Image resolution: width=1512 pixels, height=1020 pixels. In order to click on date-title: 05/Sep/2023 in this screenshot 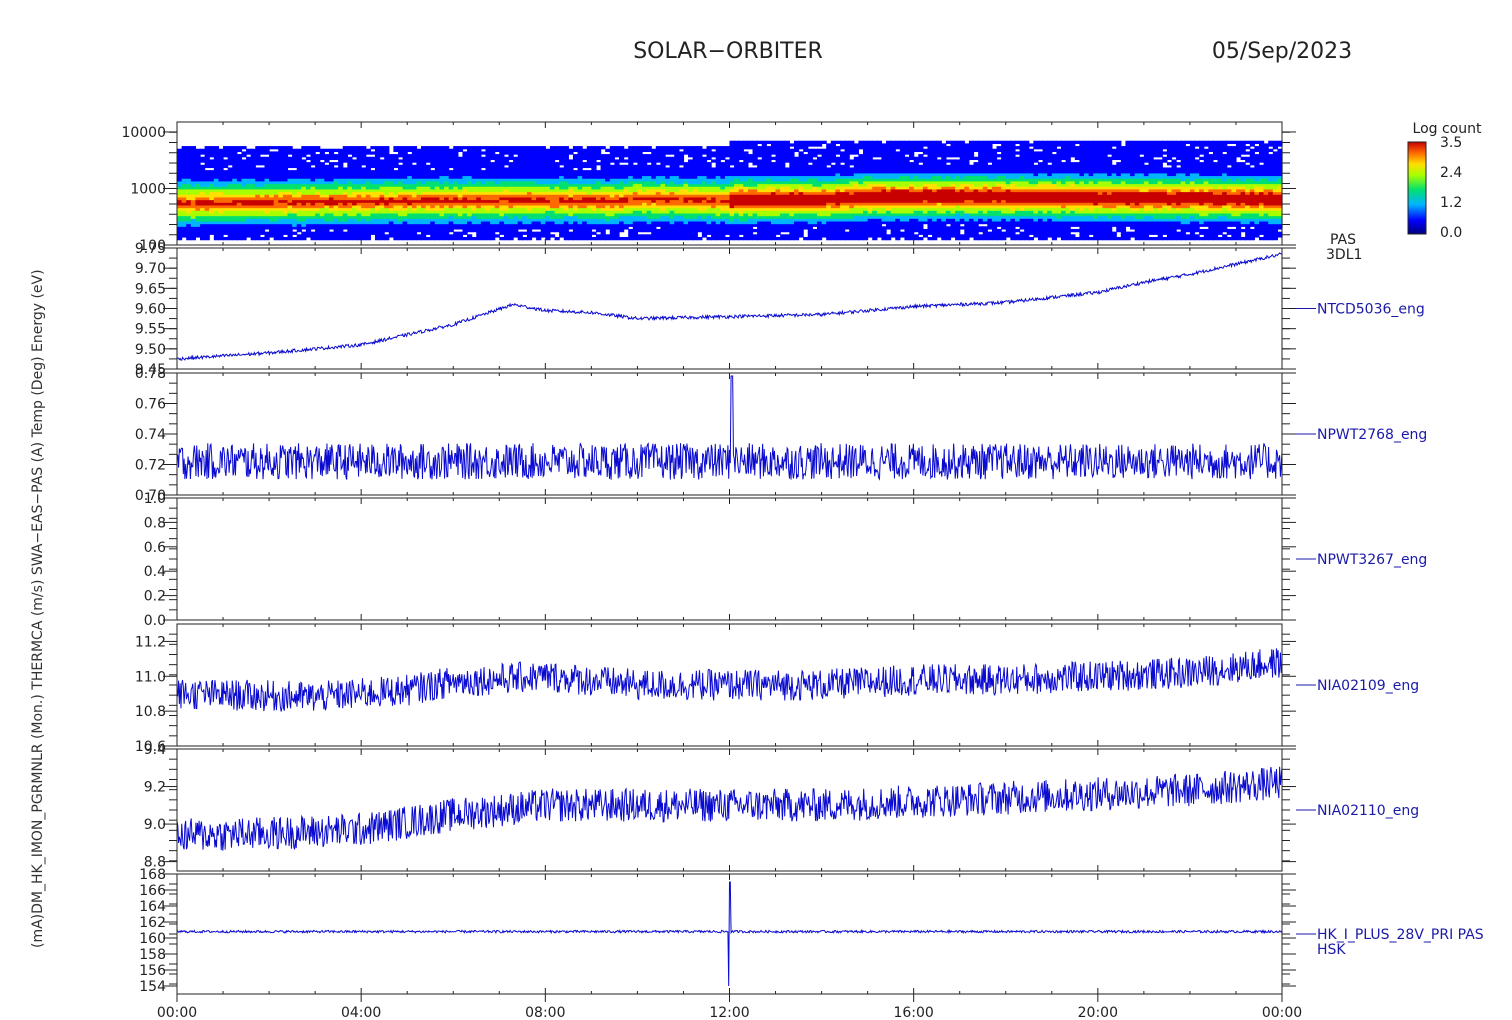, I will do `click(1282, 51)`.